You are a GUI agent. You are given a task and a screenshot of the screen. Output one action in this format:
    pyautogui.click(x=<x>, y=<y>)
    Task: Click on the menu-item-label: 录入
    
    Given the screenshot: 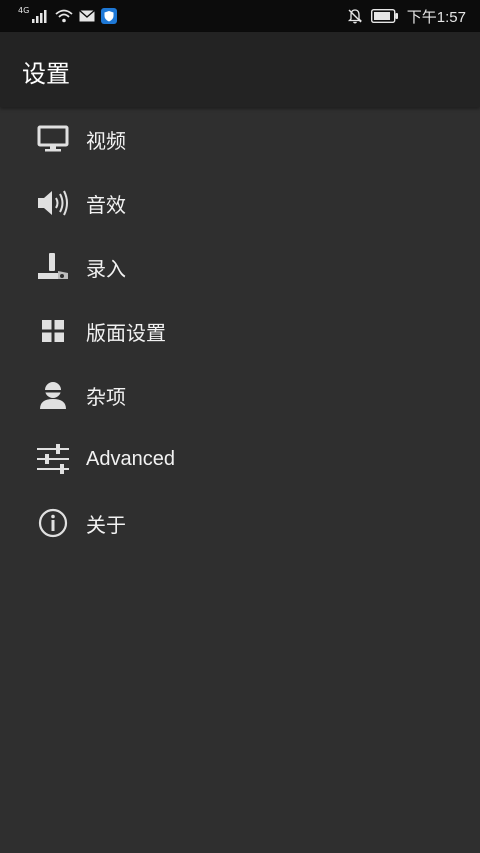 What is the action you would take?
    pyautogui.click(x=106, y=269)
    